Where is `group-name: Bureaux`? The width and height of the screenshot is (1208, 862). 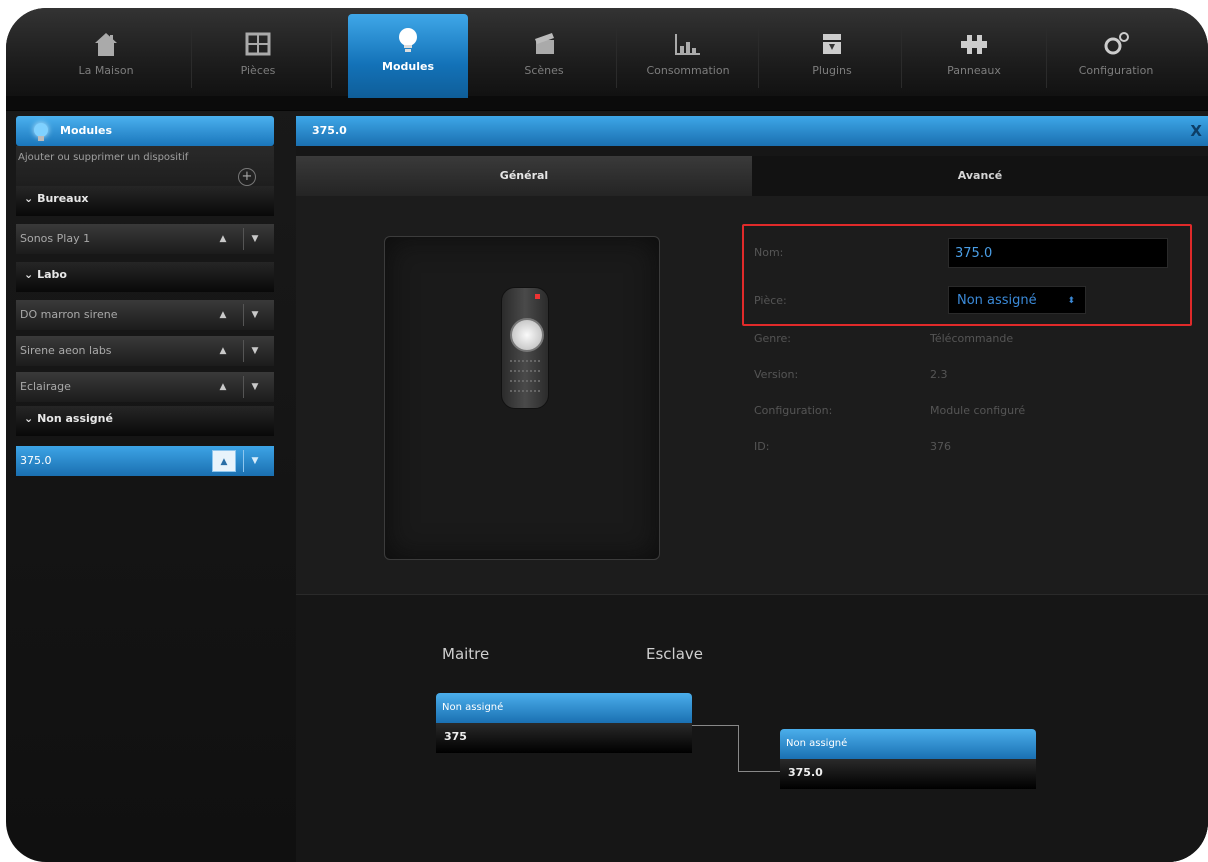 group-name: Bureaux is located at coordinates (63, 198).